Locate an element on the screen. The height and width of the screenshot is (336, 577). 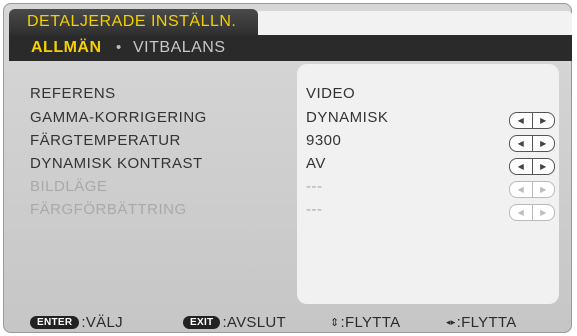
title-bar: DETALJERADE INSTÄLLN. is located at coordinates (290, 22).